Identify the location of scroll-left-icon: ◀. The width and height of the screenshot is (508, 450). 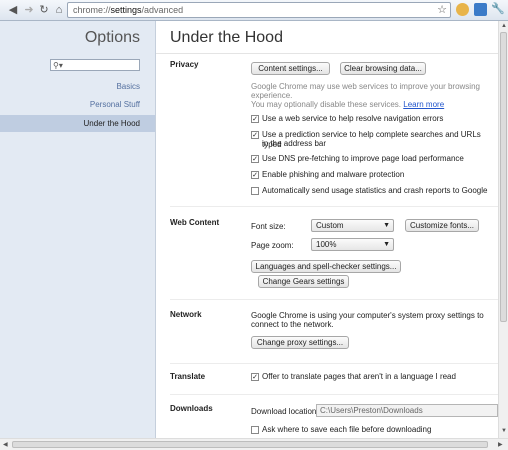
(5, 444).